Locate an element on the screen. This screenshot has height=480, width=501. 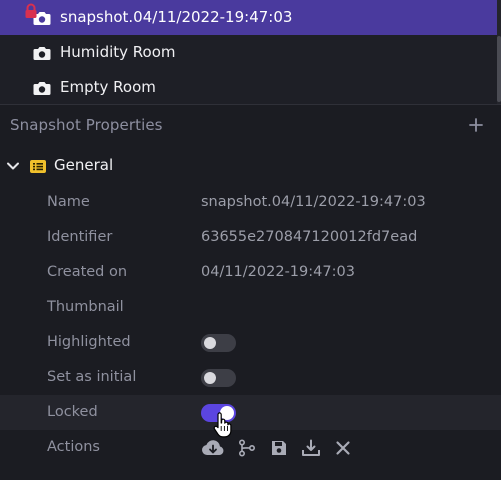
snapshot-item-humidity-room: Humidity Room is located at coordinates (250, 52).